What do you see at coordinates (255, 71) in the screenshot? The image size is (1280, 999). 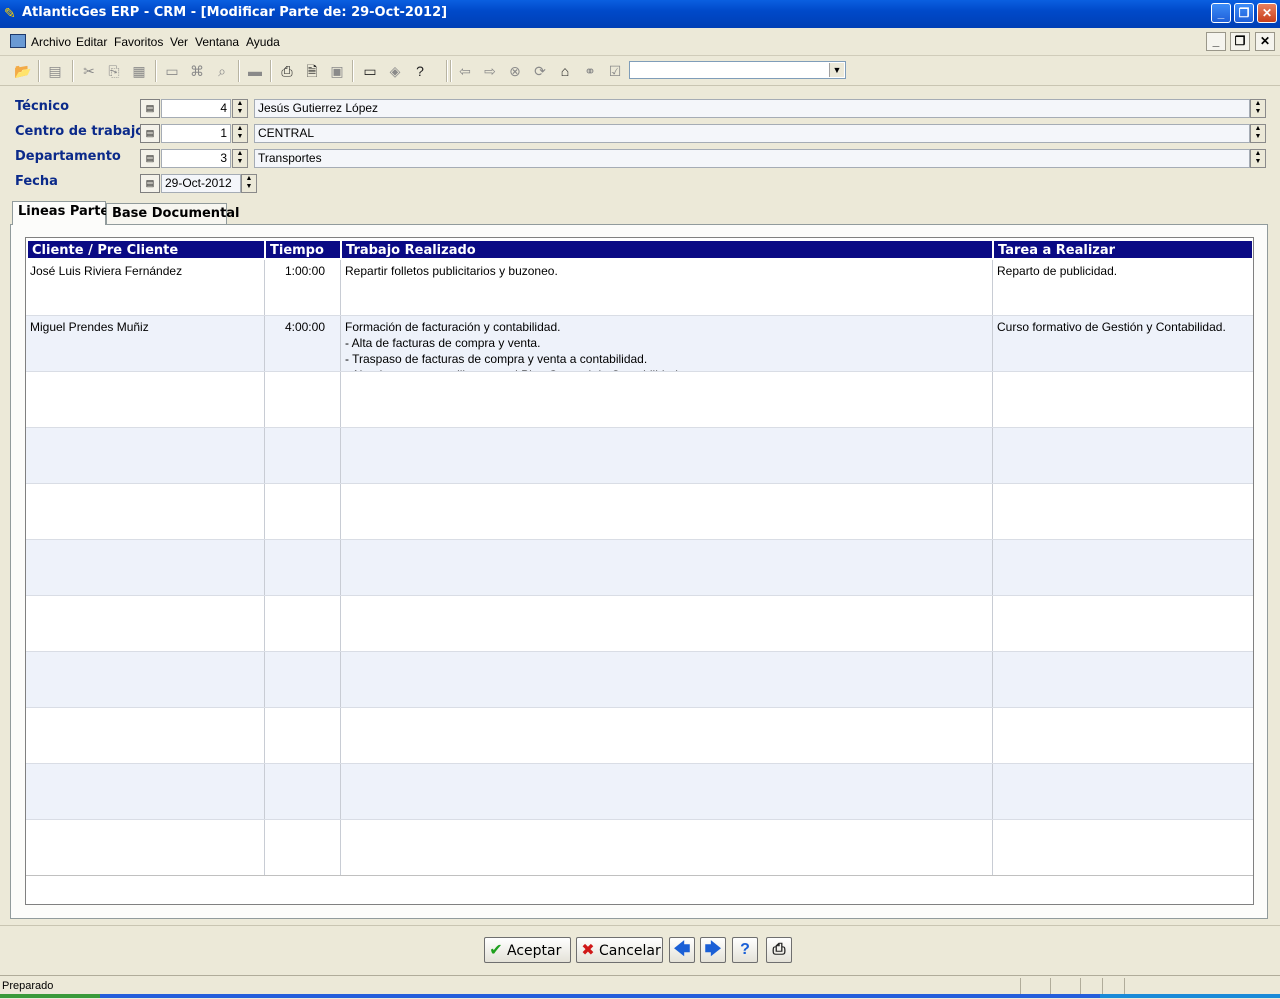 I see `scanner-icon: ▬` at bounding box center [255, 71].